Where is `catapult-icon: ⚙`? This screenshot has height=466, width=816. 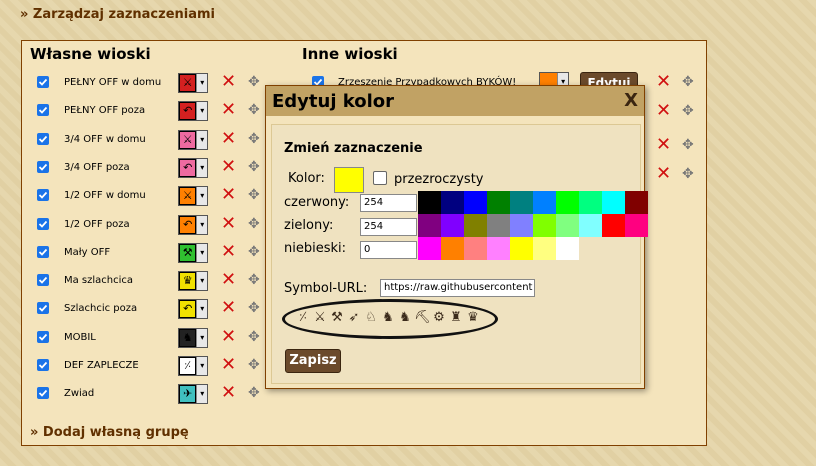
catapult-icon: ⚙ is located at coordinates (439, 318).